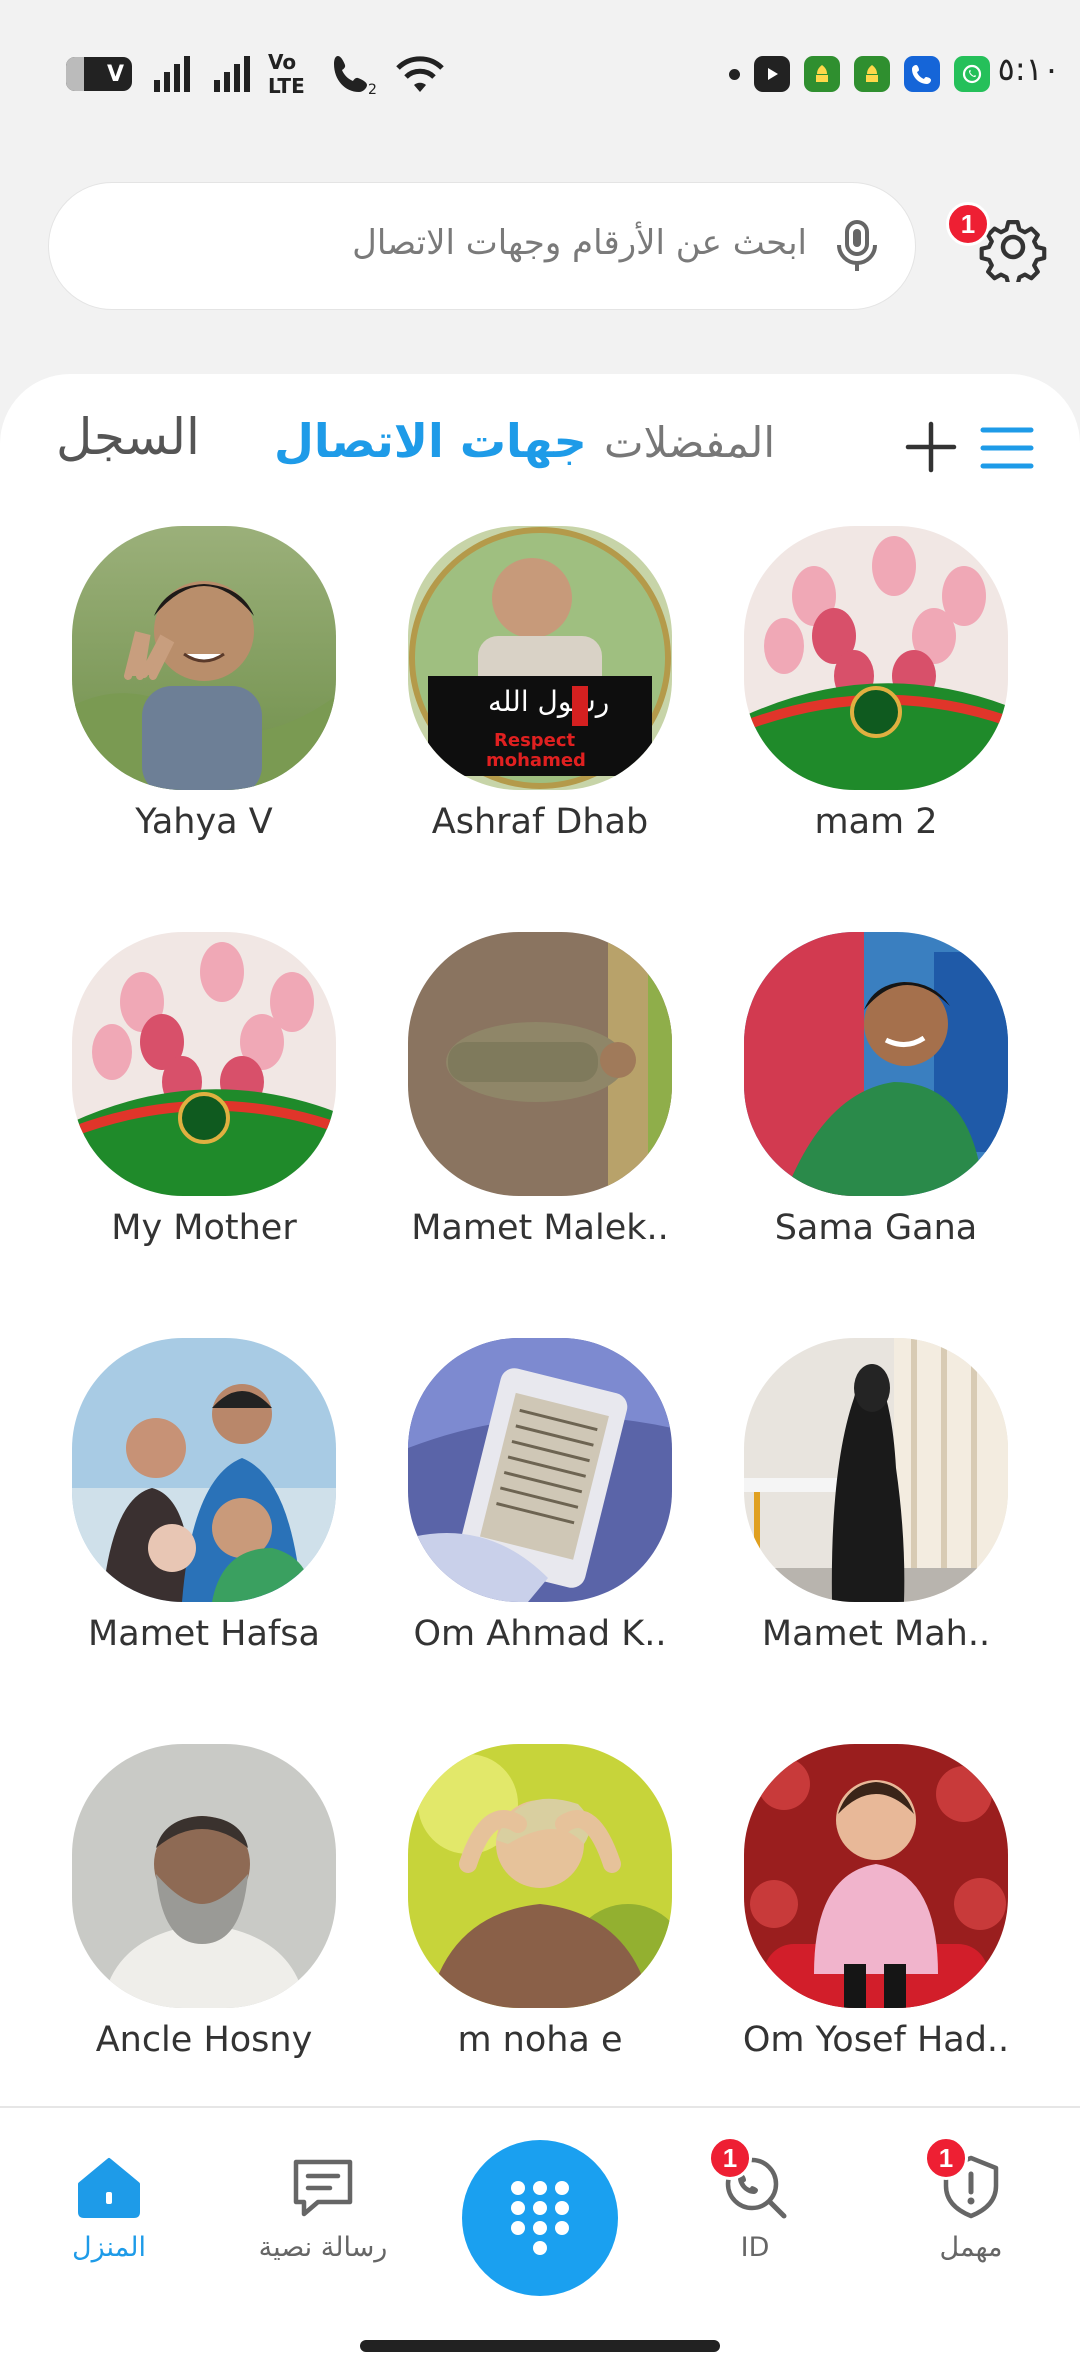 Image resolution: width=1080 pixels, height=2374 pixels. I want to click on nav-id-label: ID, so click(755, 2247).